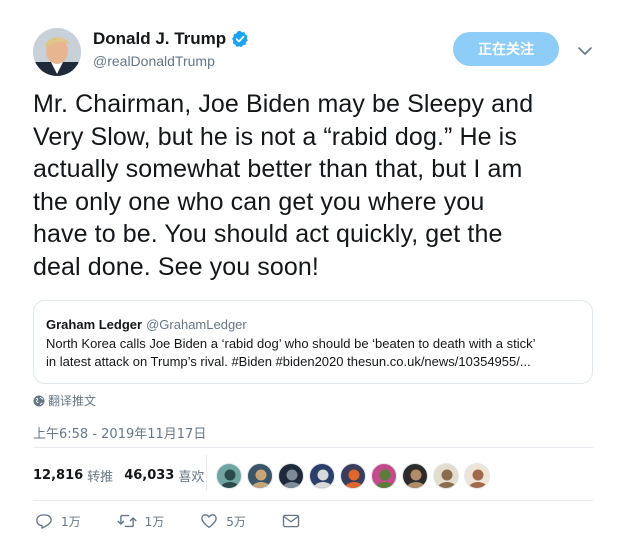  Describe the element at coordinates (58, 475) in the screenshot. I see `retweets-count: 12,816` at that location.